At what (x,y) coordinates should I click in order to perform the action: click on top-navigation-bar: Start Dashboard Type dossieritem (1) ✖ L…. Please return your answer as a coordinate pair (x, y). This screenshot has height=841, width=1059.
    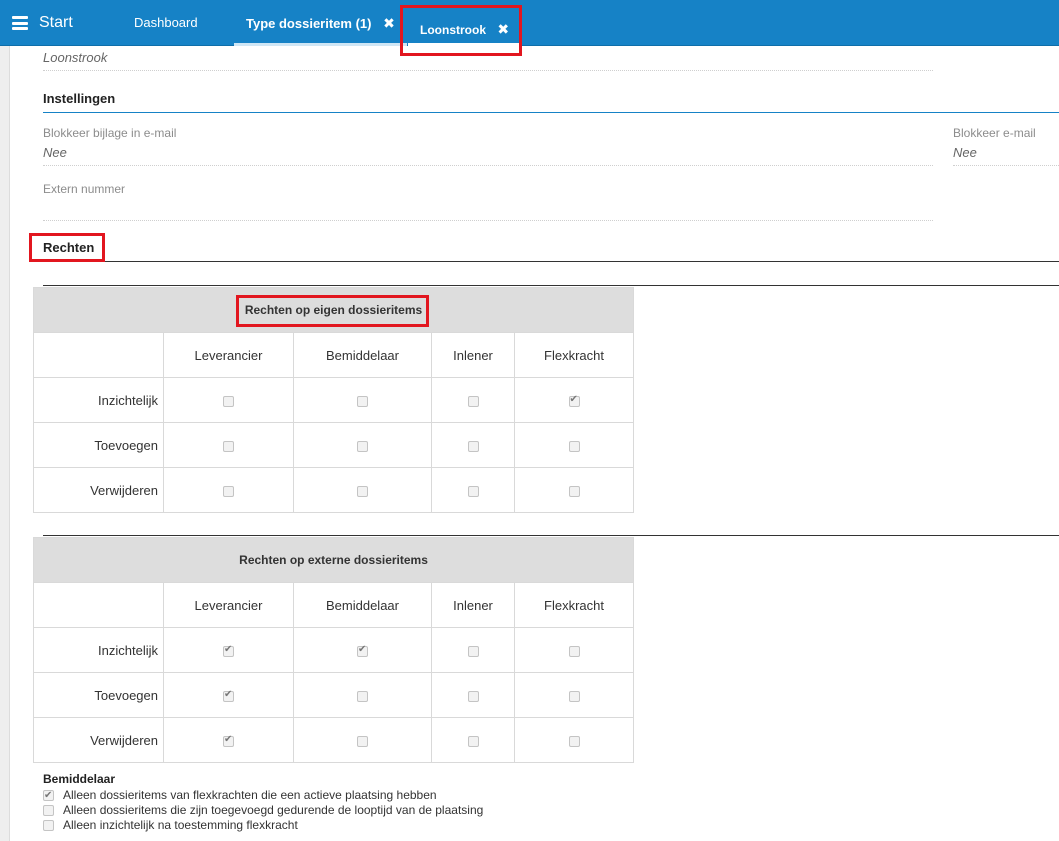
    Looking at the image, I should click on (529, 23).